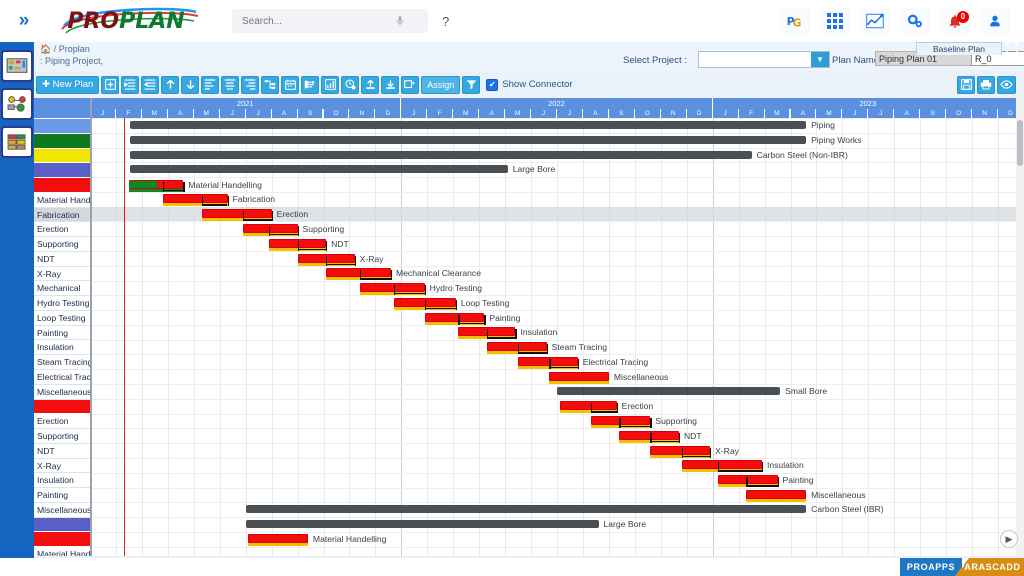 Image resolution: width=1024 pixels, height=576 pixels. Describe the element at coordinates (529, 84) in the screenshot. I see `show-connector-toggle: ✔ Show Connector` at that location.